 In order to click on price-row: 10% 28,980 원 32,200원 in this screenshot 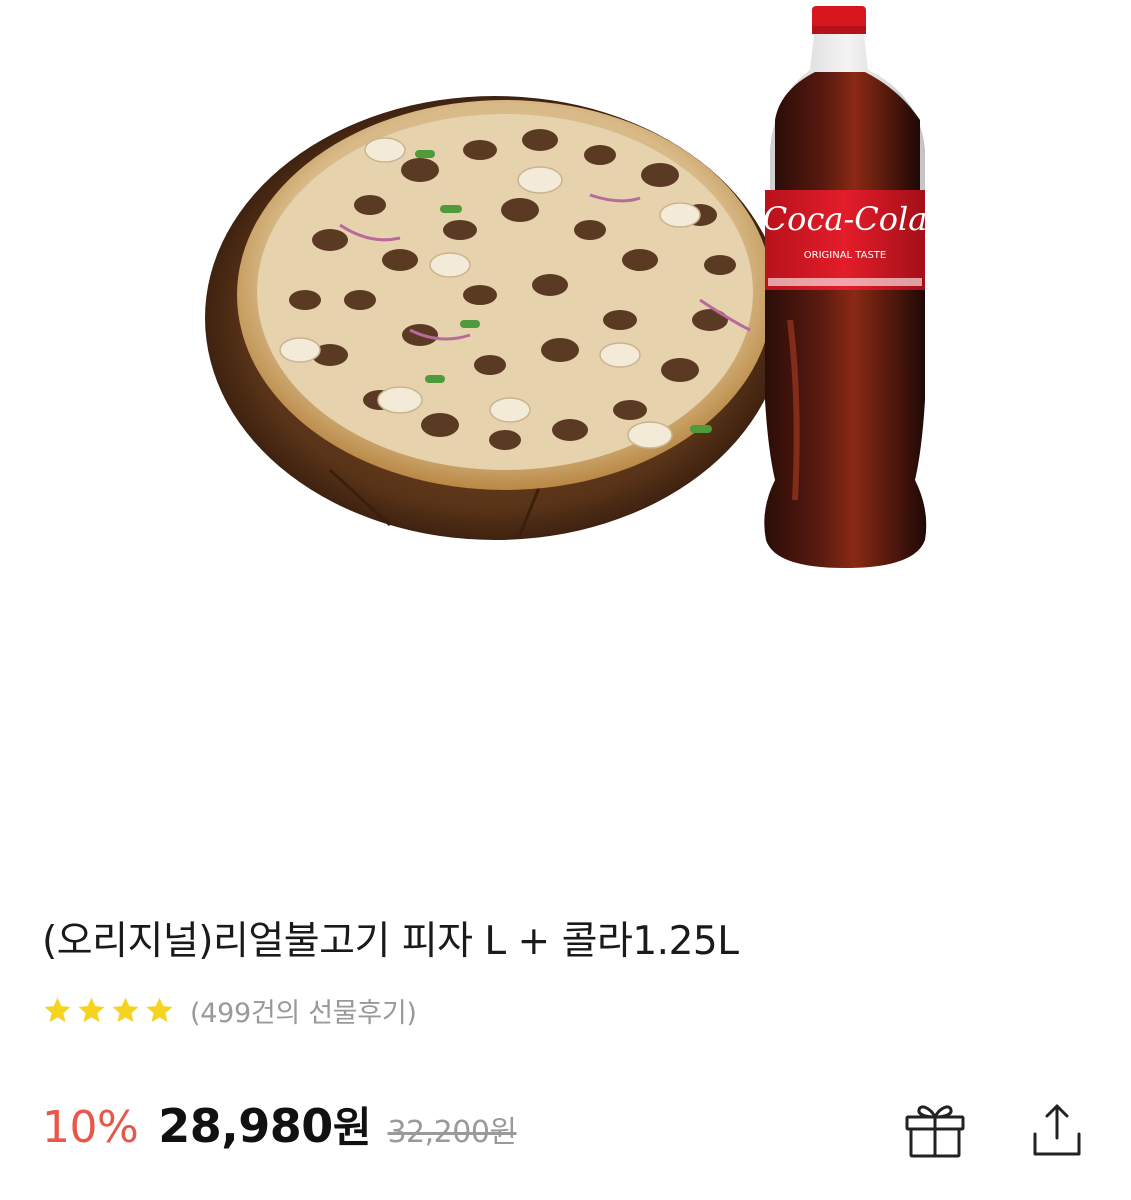, I will do `click(279, 1130)`.